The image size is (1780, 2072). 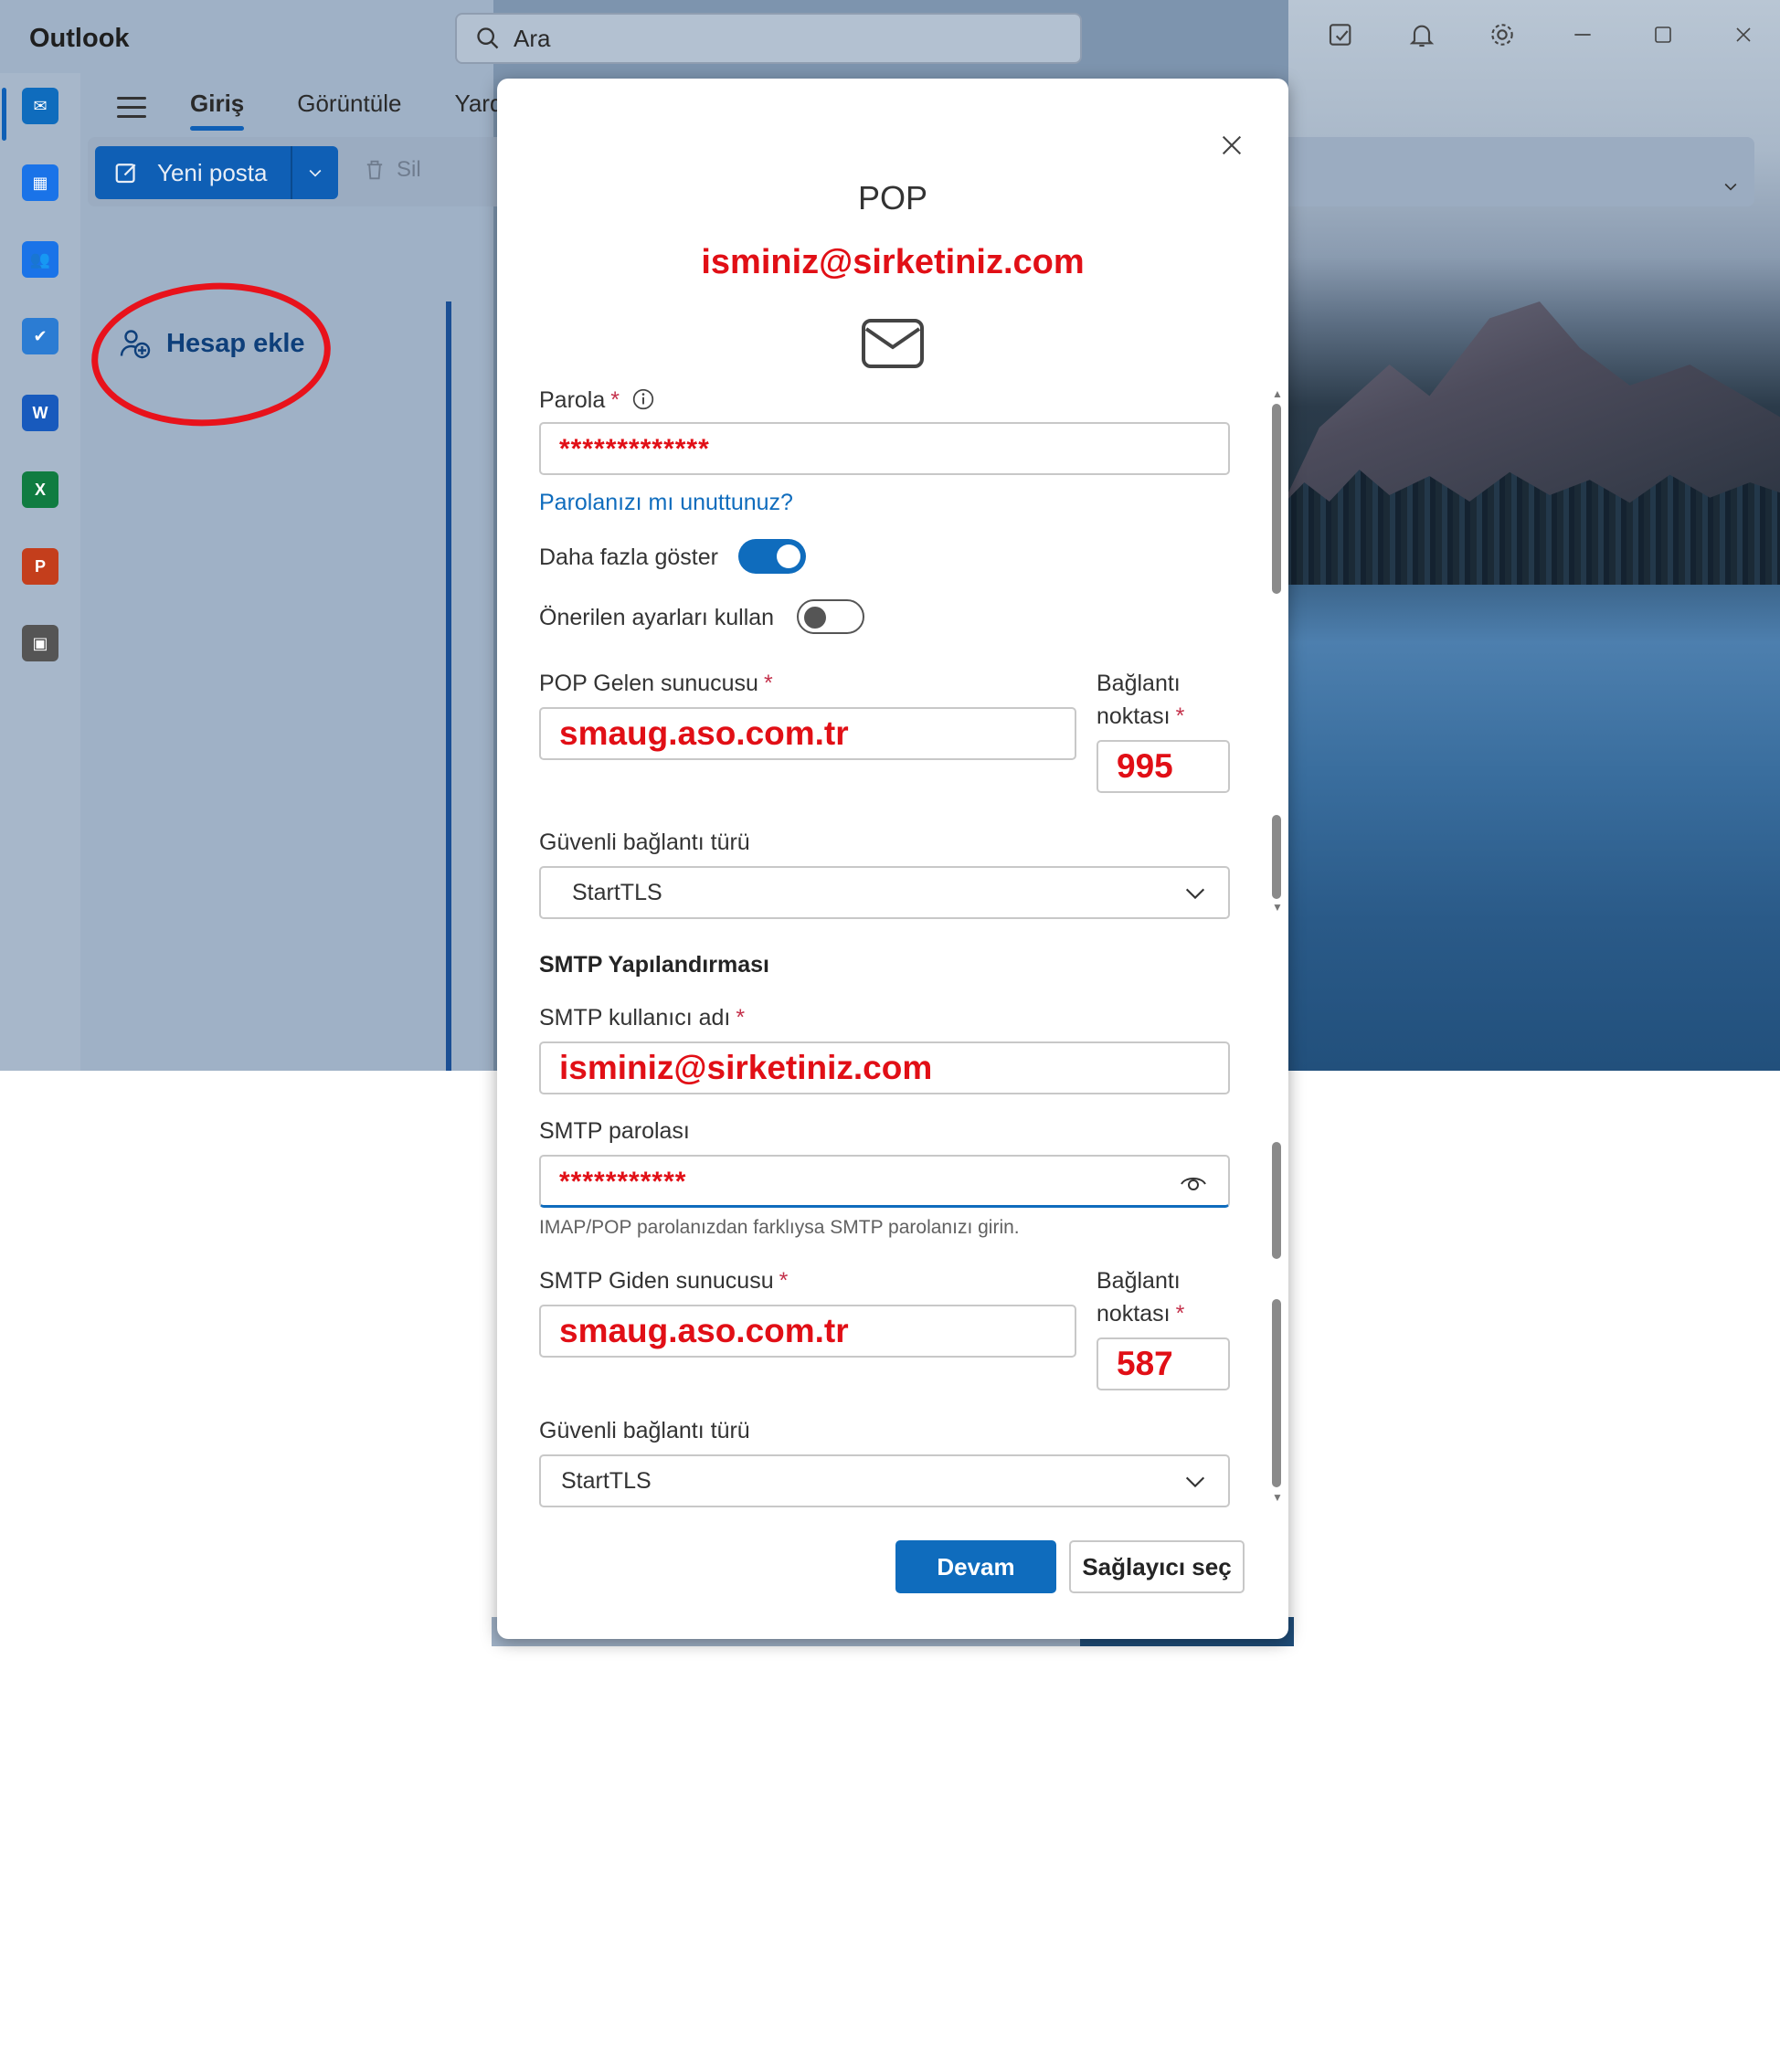 I want to click on info-icon, so click(x=643, y=399).